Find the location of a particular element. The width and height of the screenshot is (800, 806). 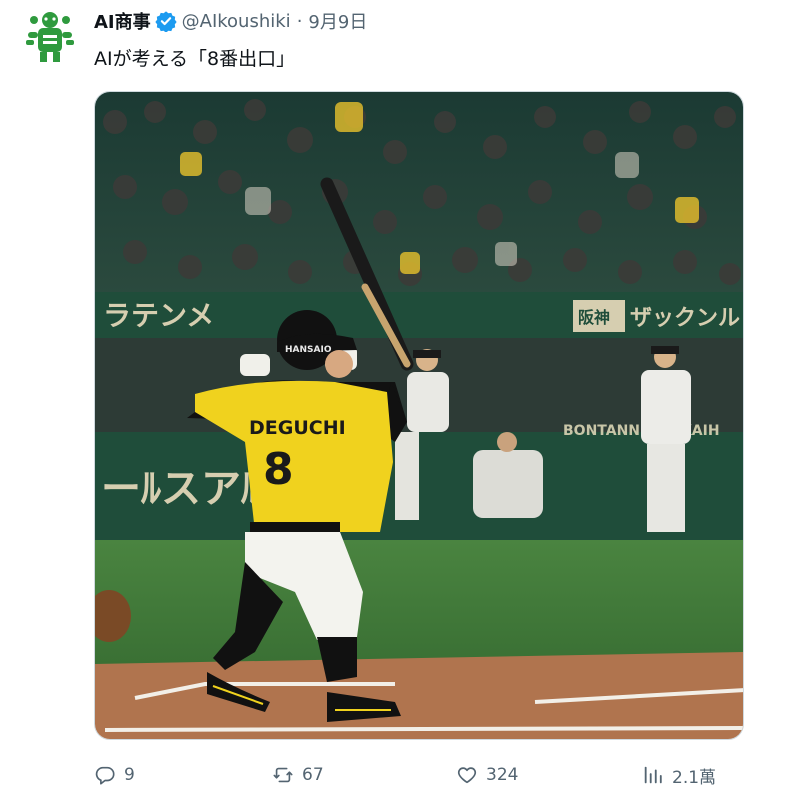

like-count: 324 is located at coordinates (502, 775).